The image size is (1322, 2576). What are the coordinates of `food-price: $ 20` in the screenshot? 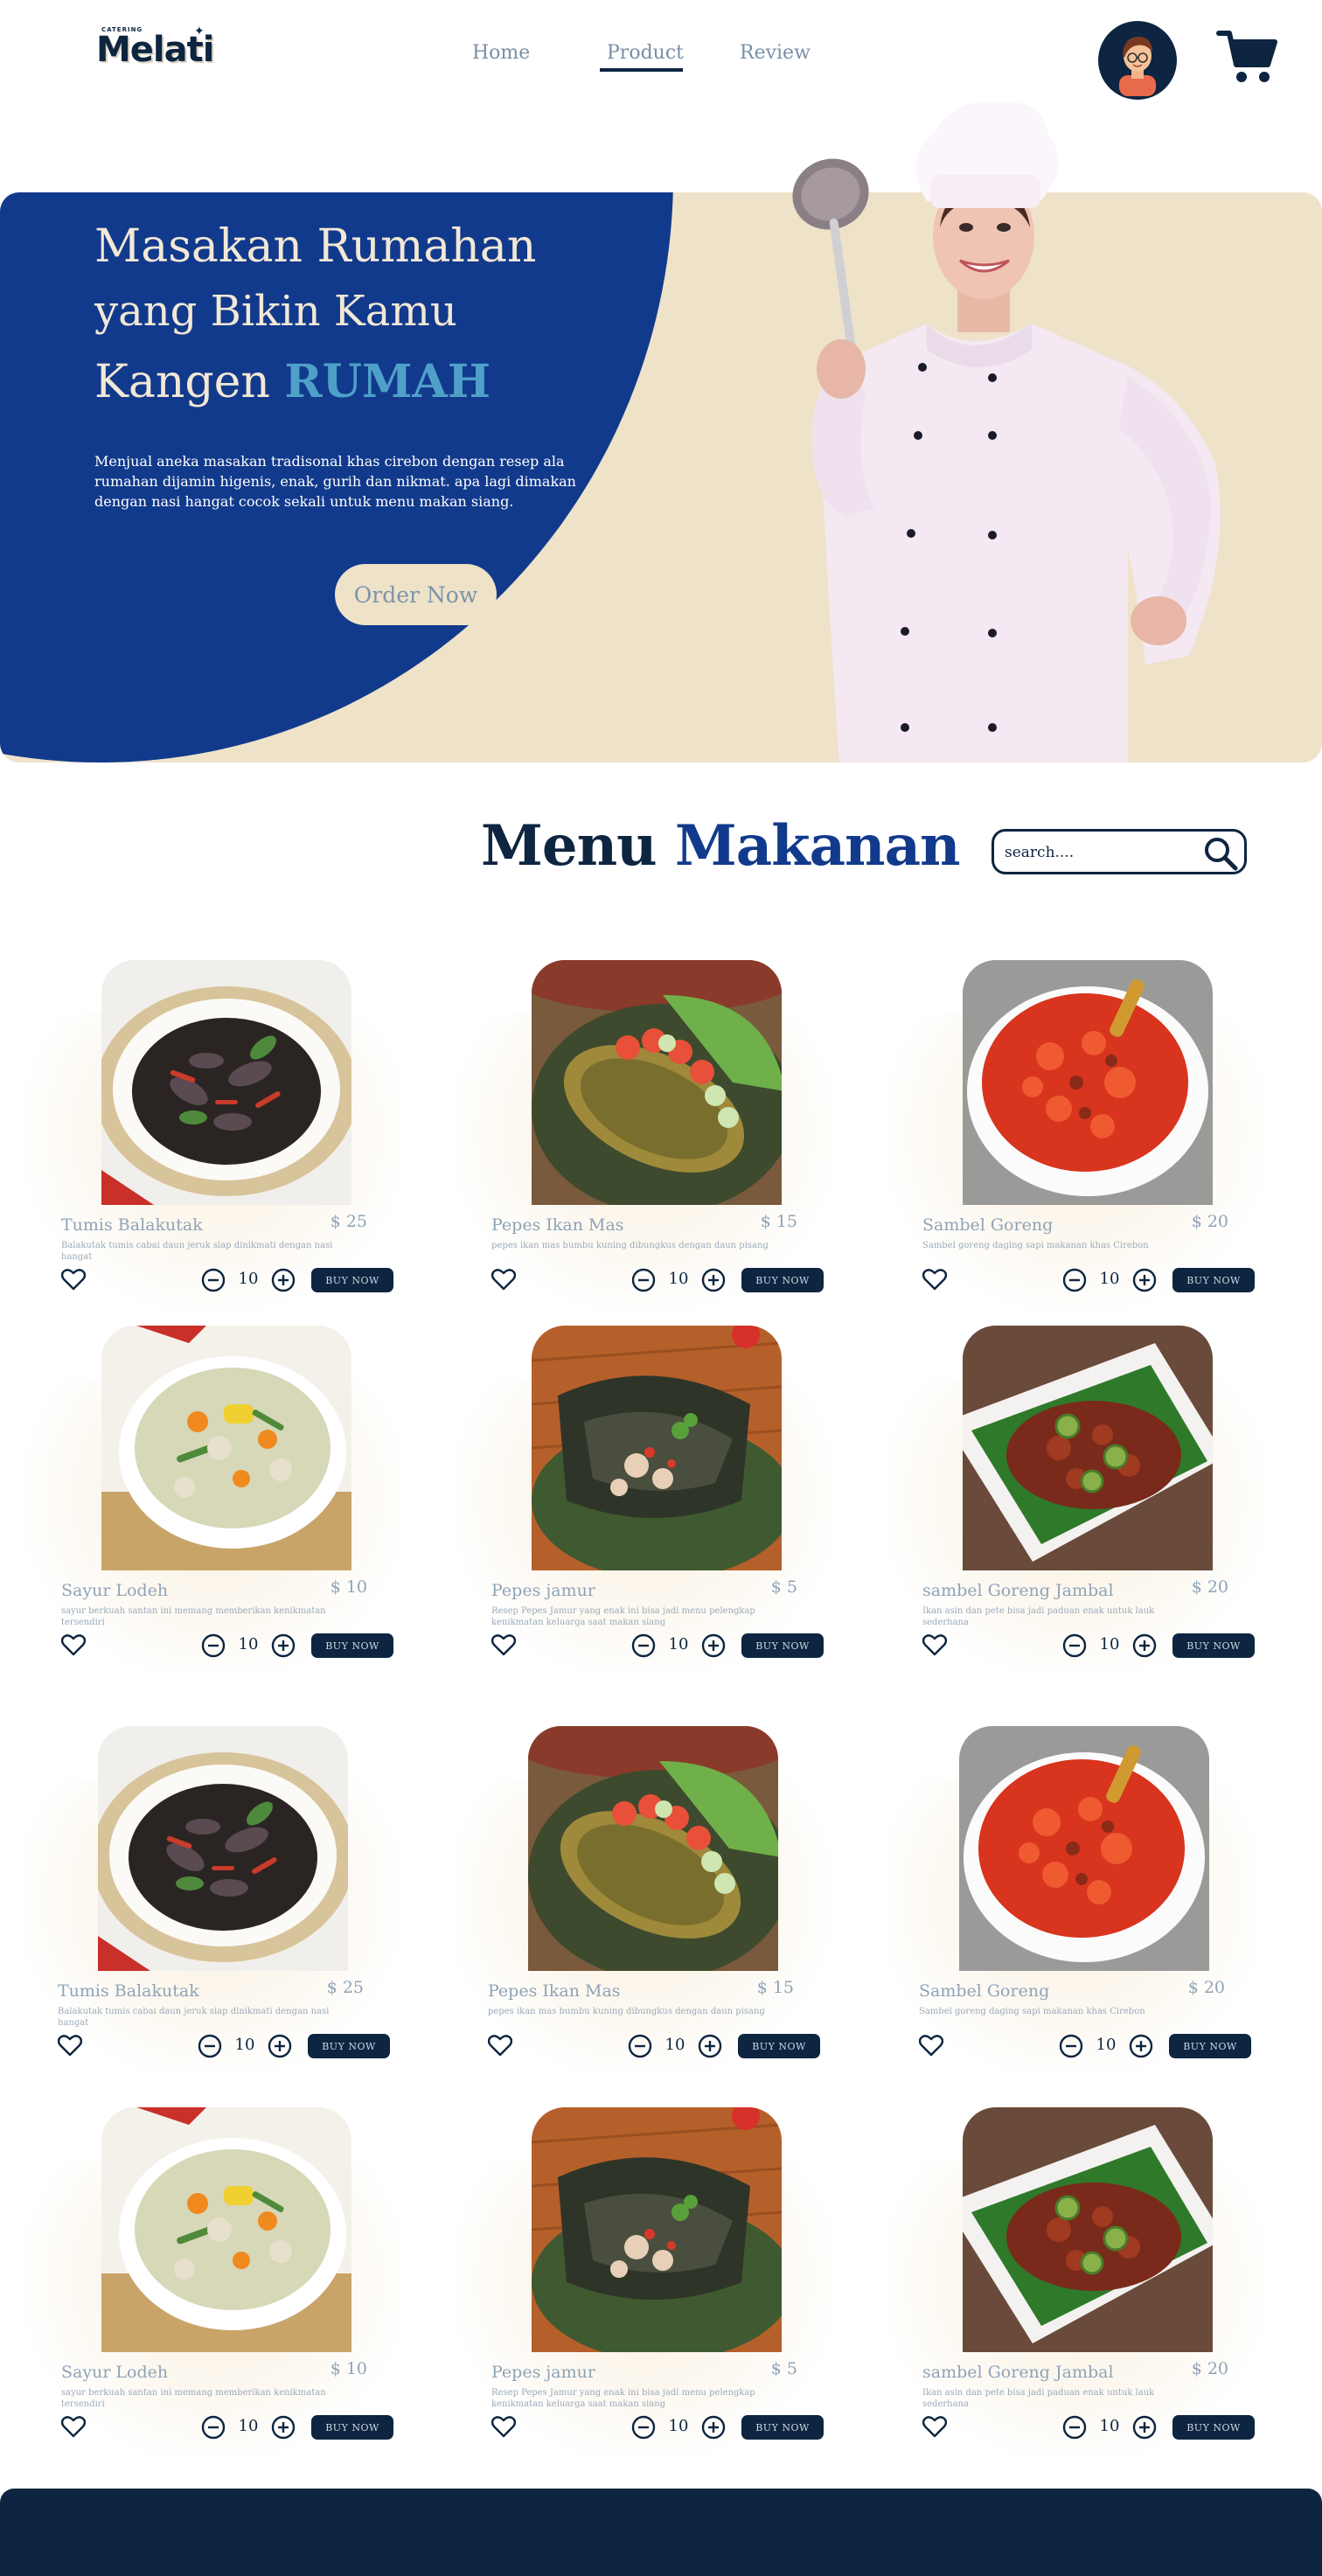 It's located at (1206, 1987).